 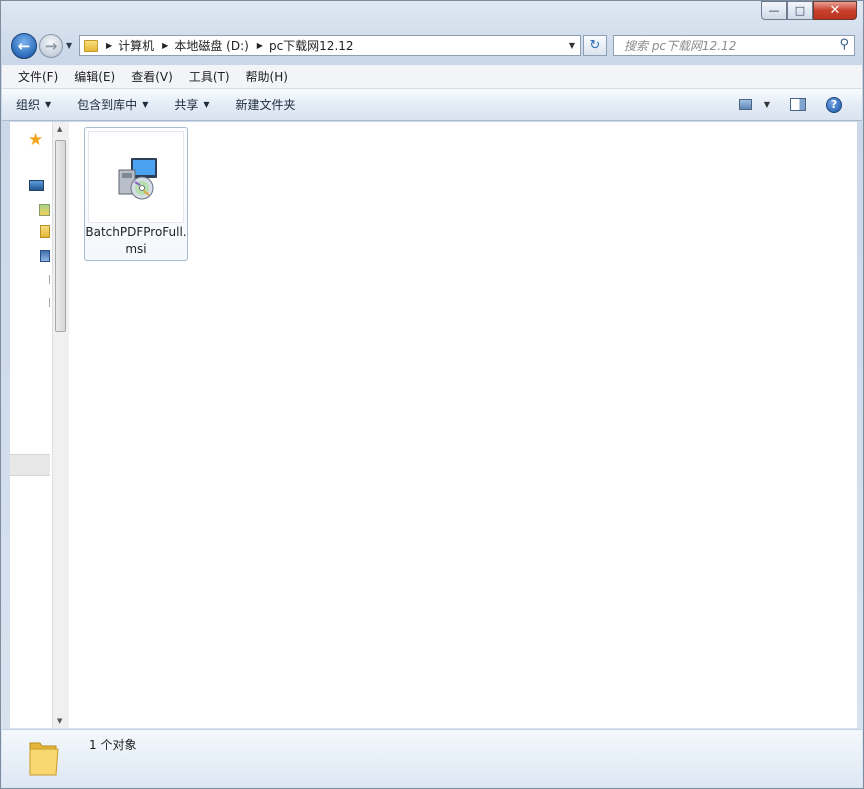 What do you see at coordinates (767, 104) in the screenshot?
I see `view-options-dropdown: ▼` at bounding box center [767, 104].